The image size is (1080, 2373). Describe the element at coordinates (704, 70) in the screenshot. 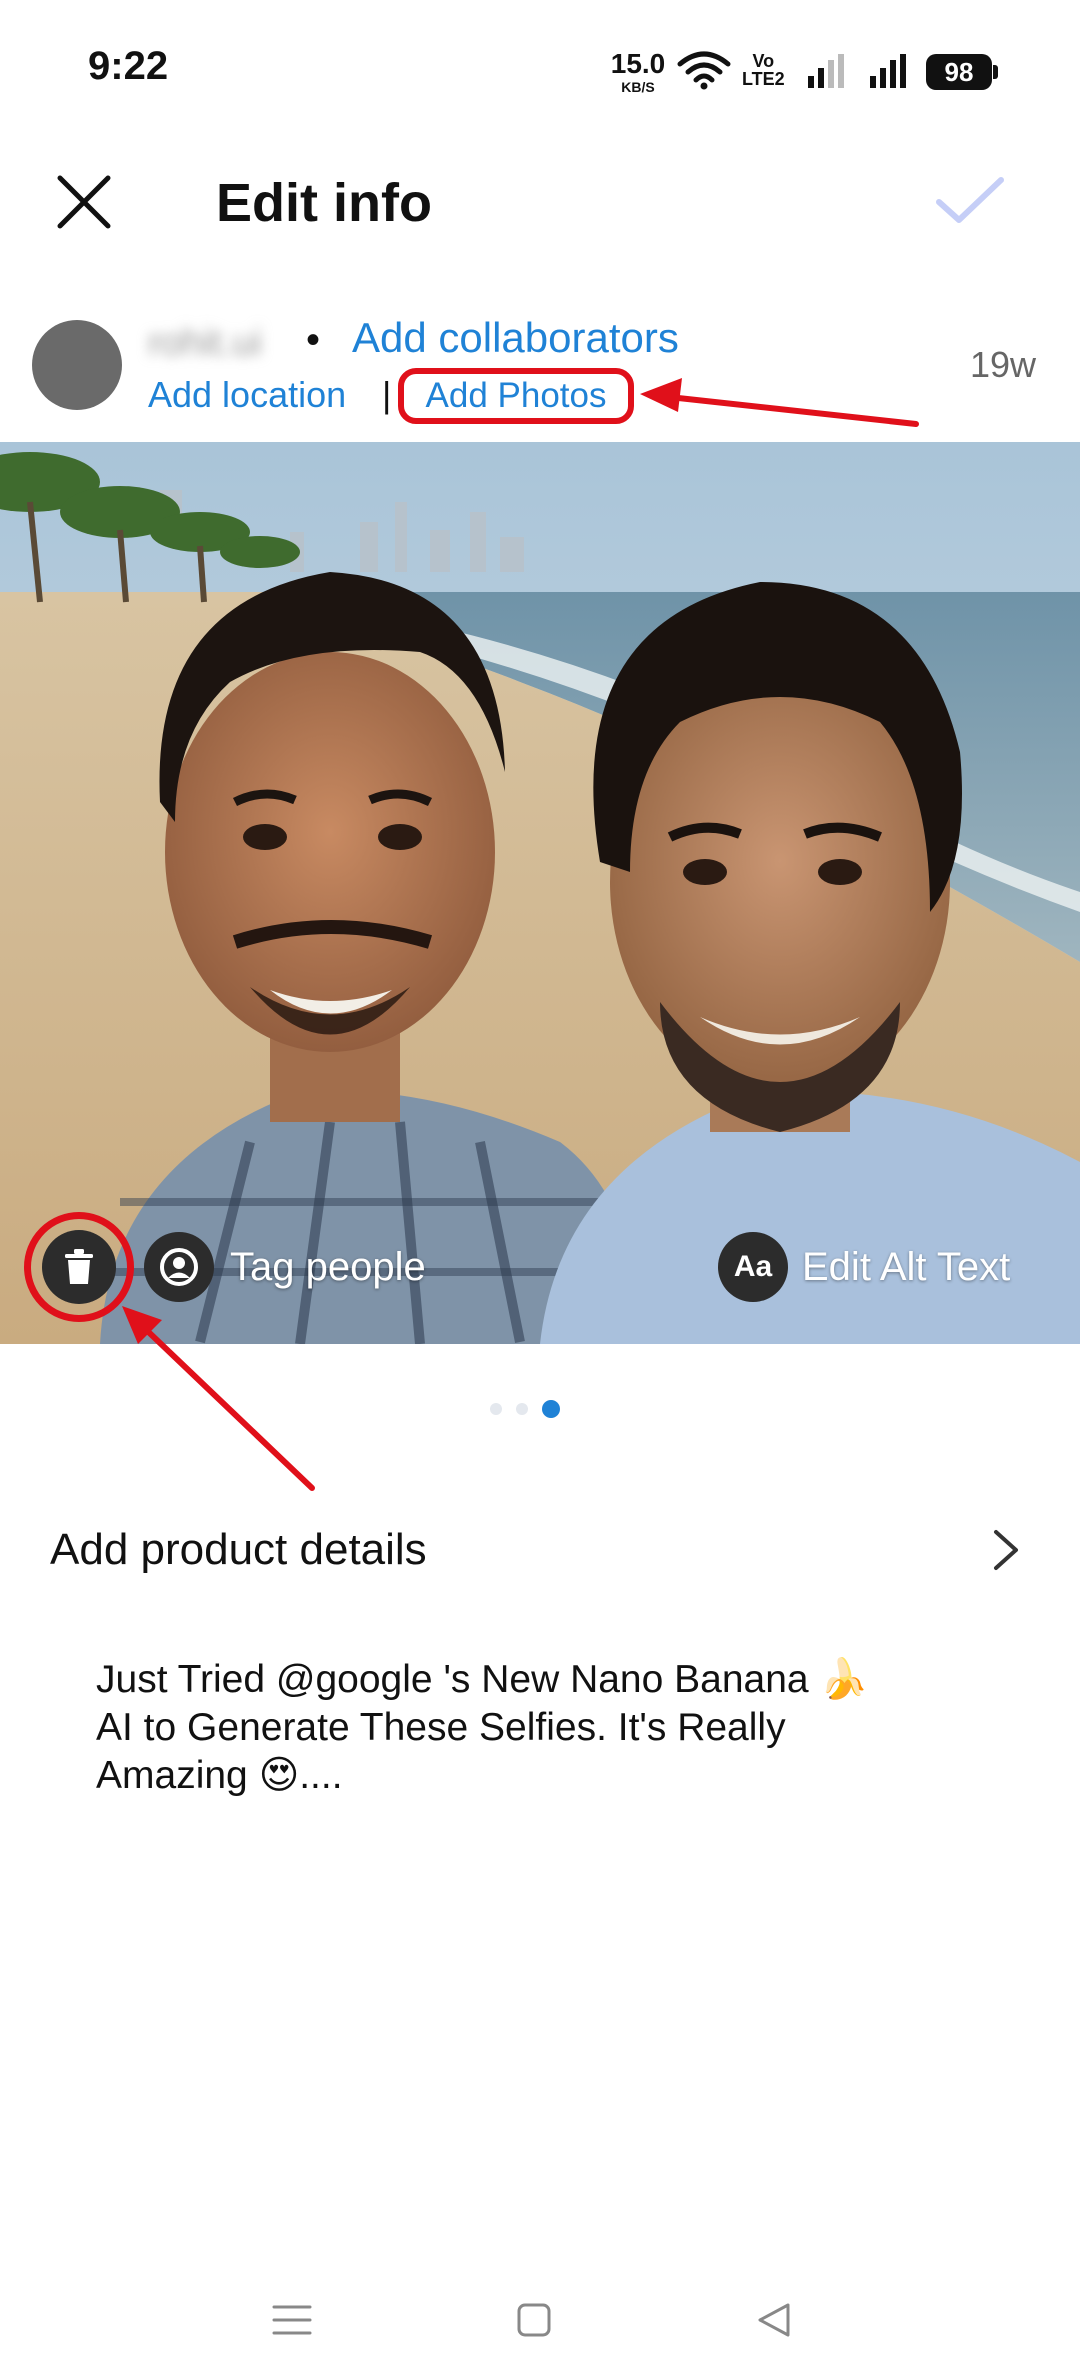

I see `wifi-icon` at that location.